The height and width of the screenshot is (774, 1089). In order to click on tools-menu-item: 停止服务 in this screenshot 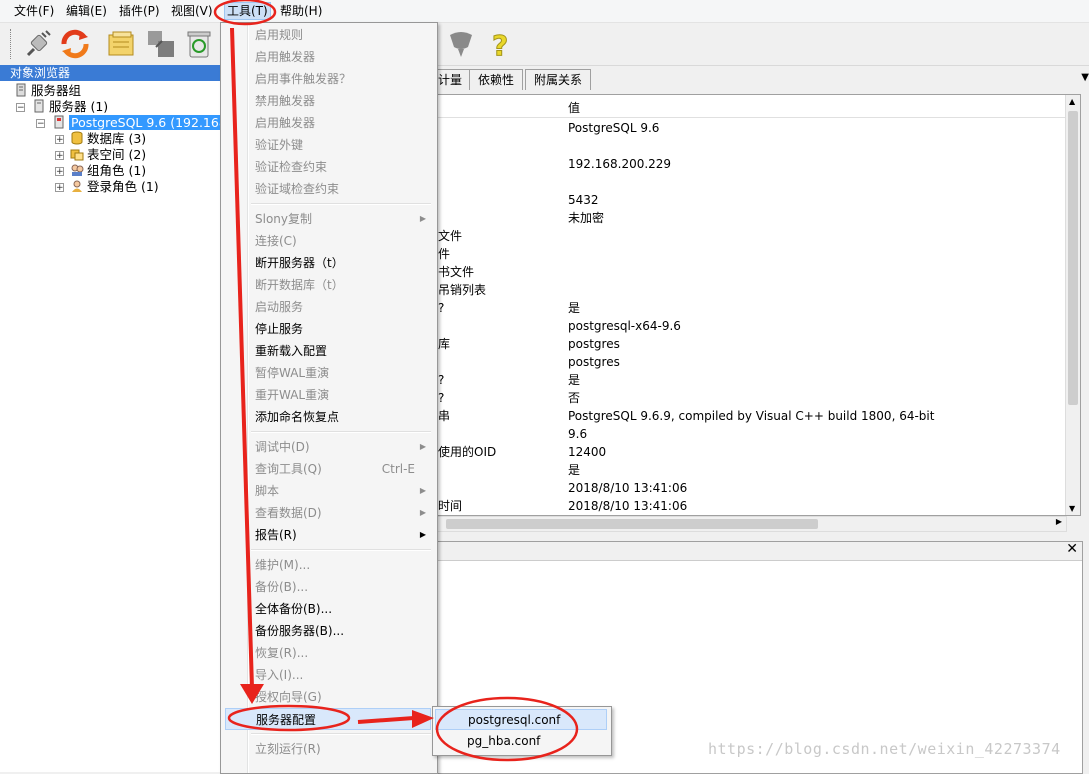, I will do `click(328, 329)`.